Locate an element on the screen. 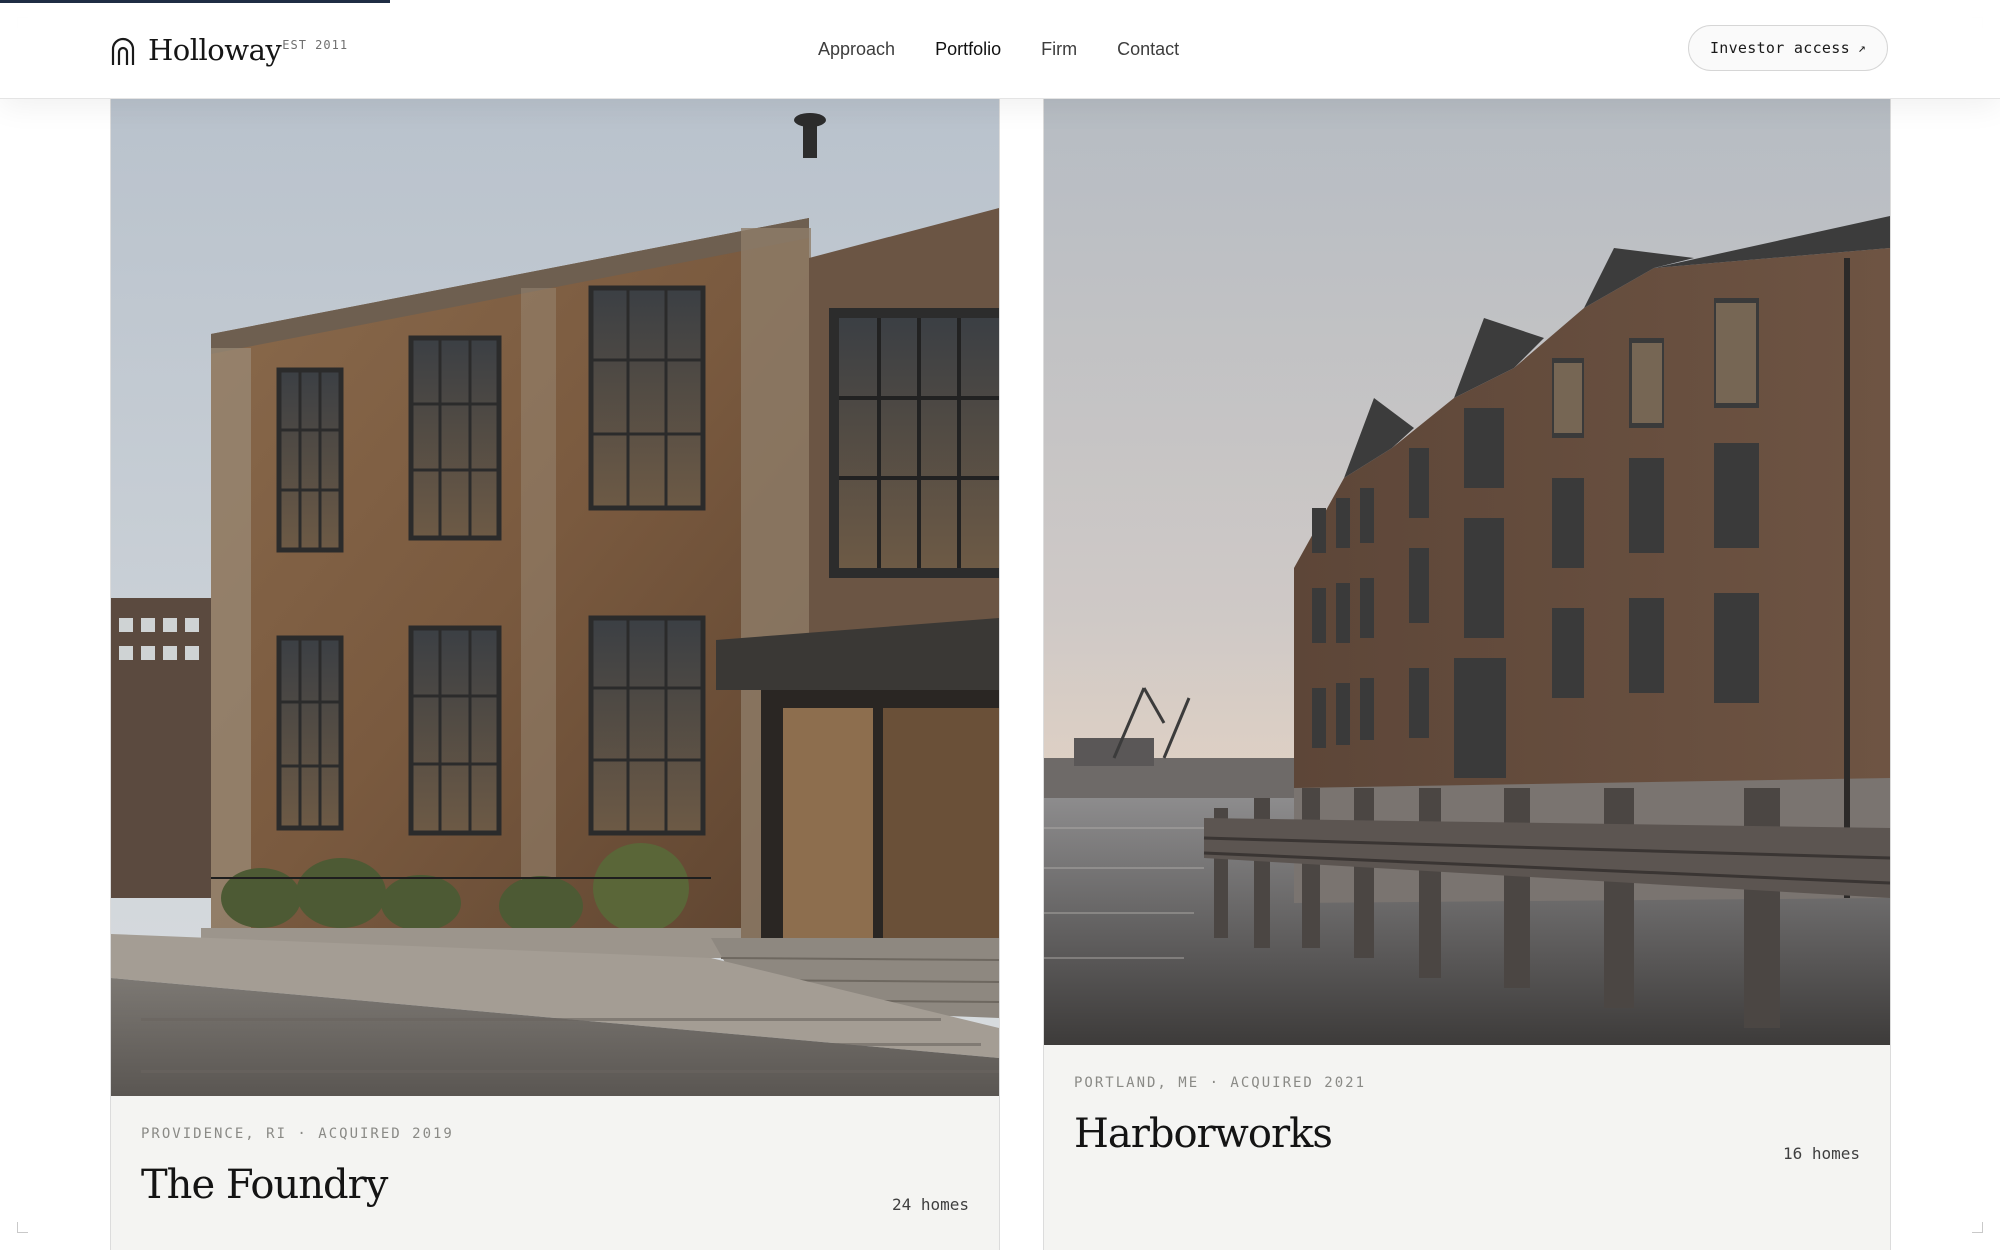 The height and width of the screenshot is (1250, 2000). scroll-progress-bar is located at coordinates (195, 1).